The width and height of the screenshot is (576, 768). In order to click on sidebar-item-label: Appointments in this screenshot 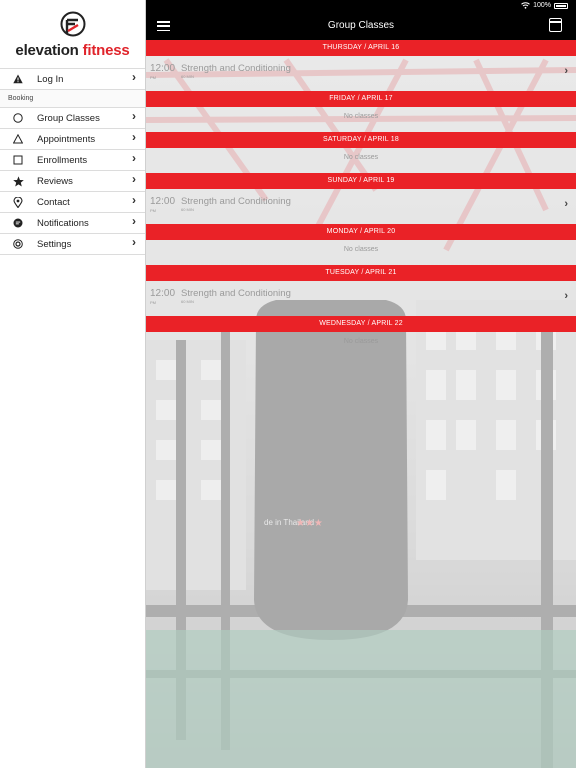, I will do `click(66, 139)`.